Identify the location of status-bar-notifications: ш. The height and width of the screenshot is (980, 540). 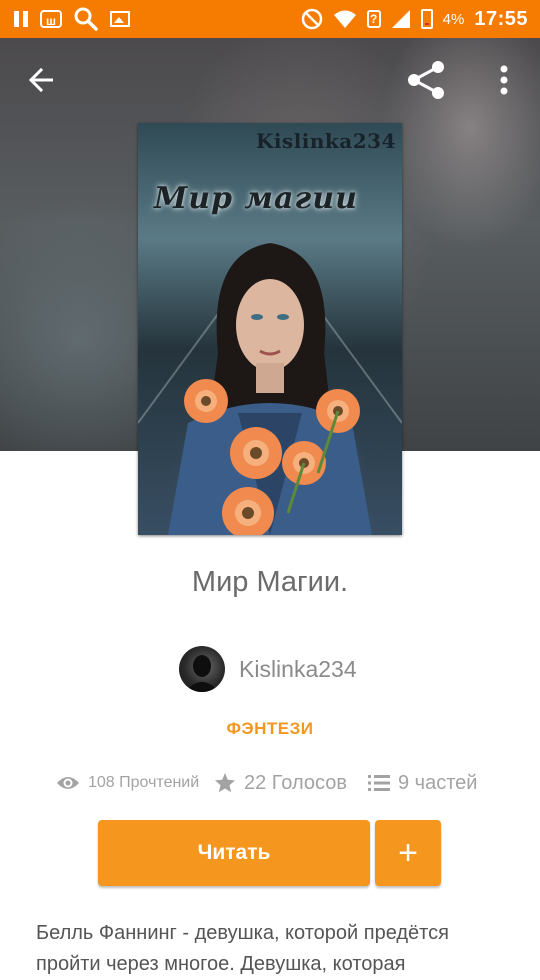
(72, 19).